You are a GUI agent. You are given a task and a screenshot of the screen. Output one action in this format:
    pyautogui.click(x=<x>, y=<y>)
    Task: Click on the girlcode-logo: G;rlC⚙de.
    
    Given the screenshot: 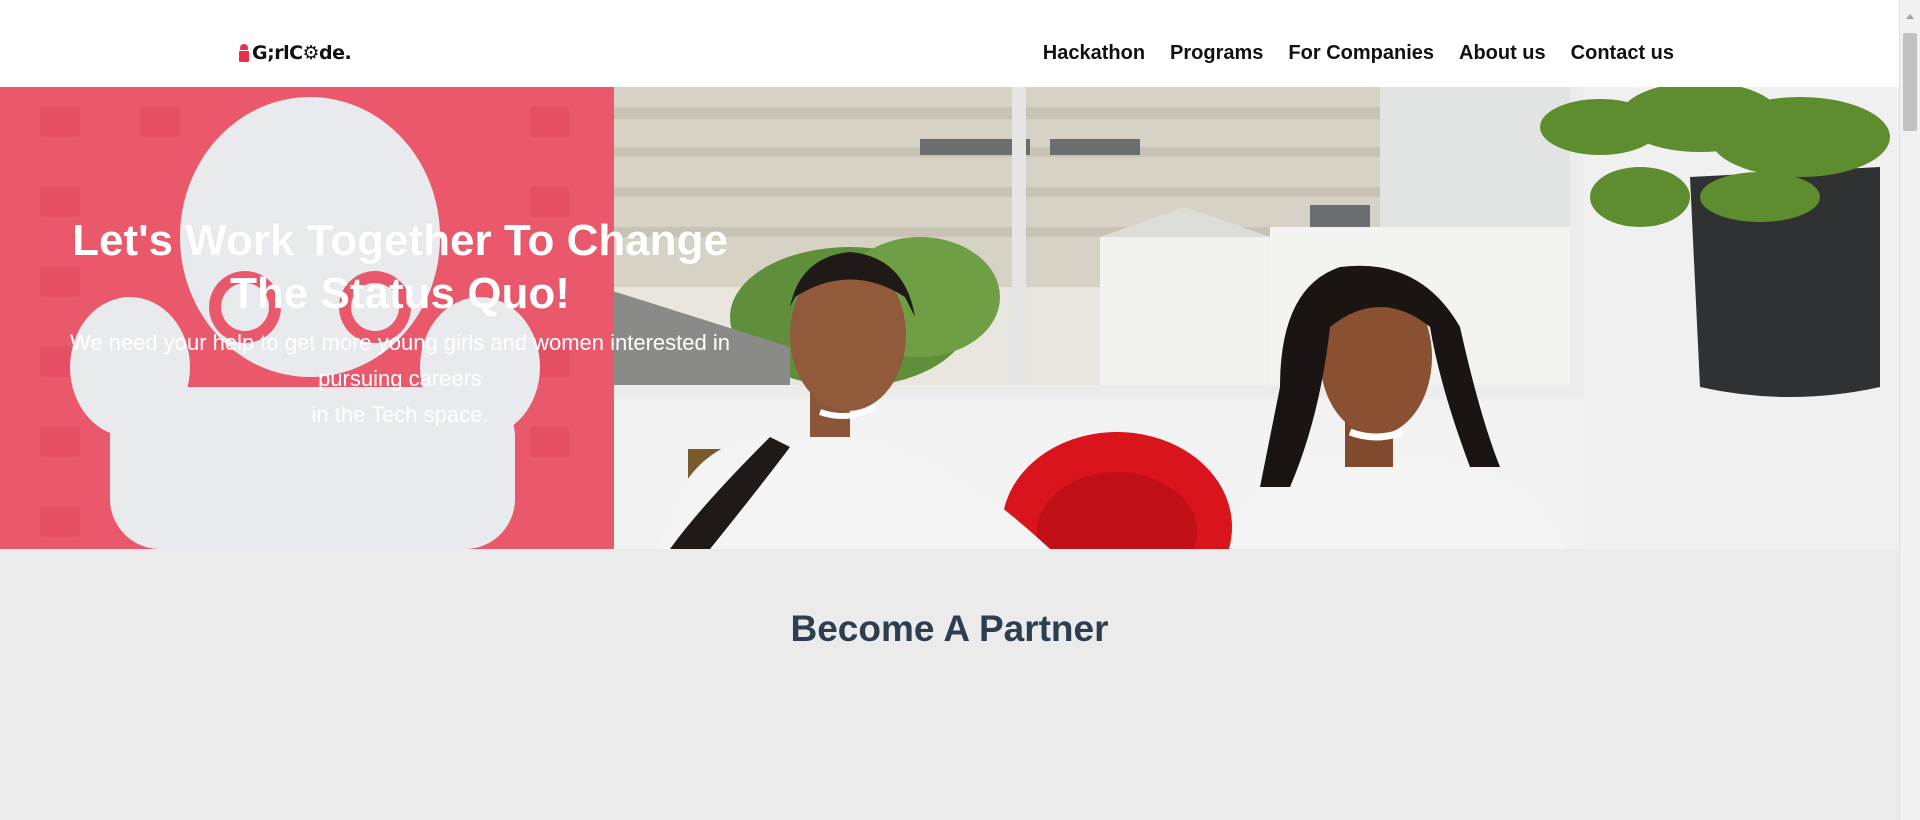 What is the action you would take?
    pyautogui.click(x=295, y=53)
    